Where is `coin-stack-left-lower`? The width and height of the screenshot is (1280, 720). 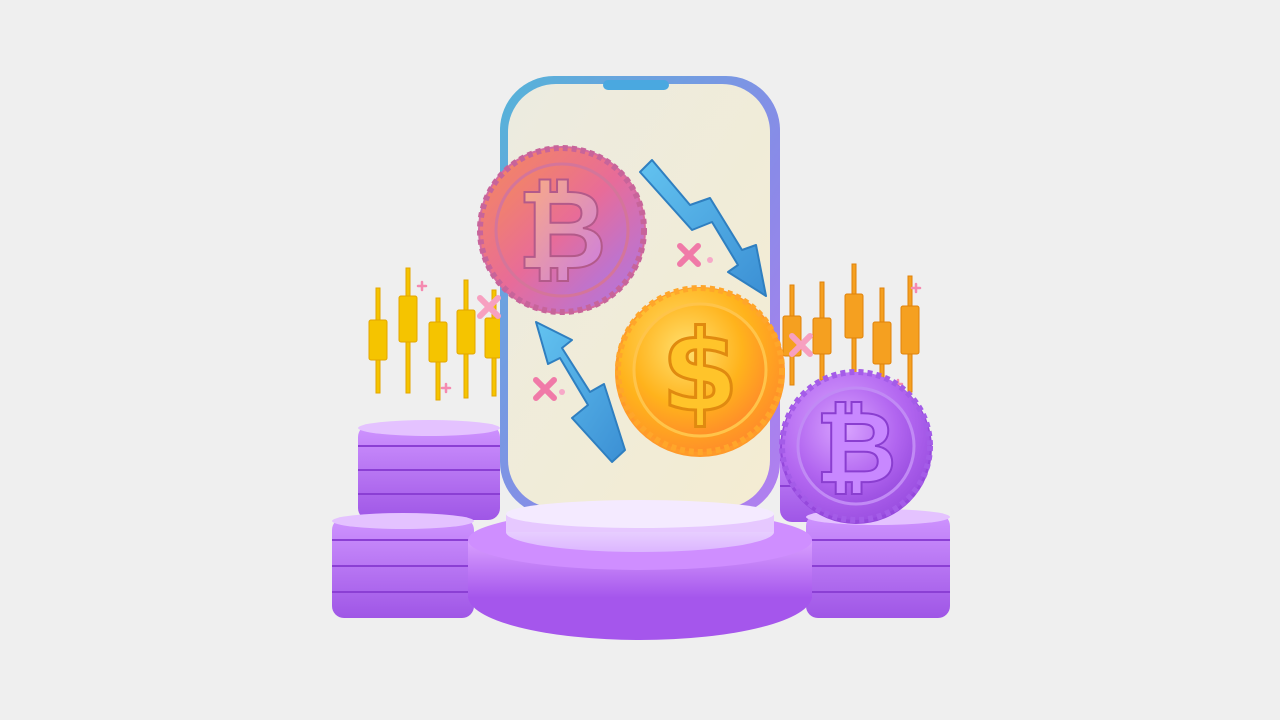
coin-stack-left-lower is located at coordinates (403, 565).